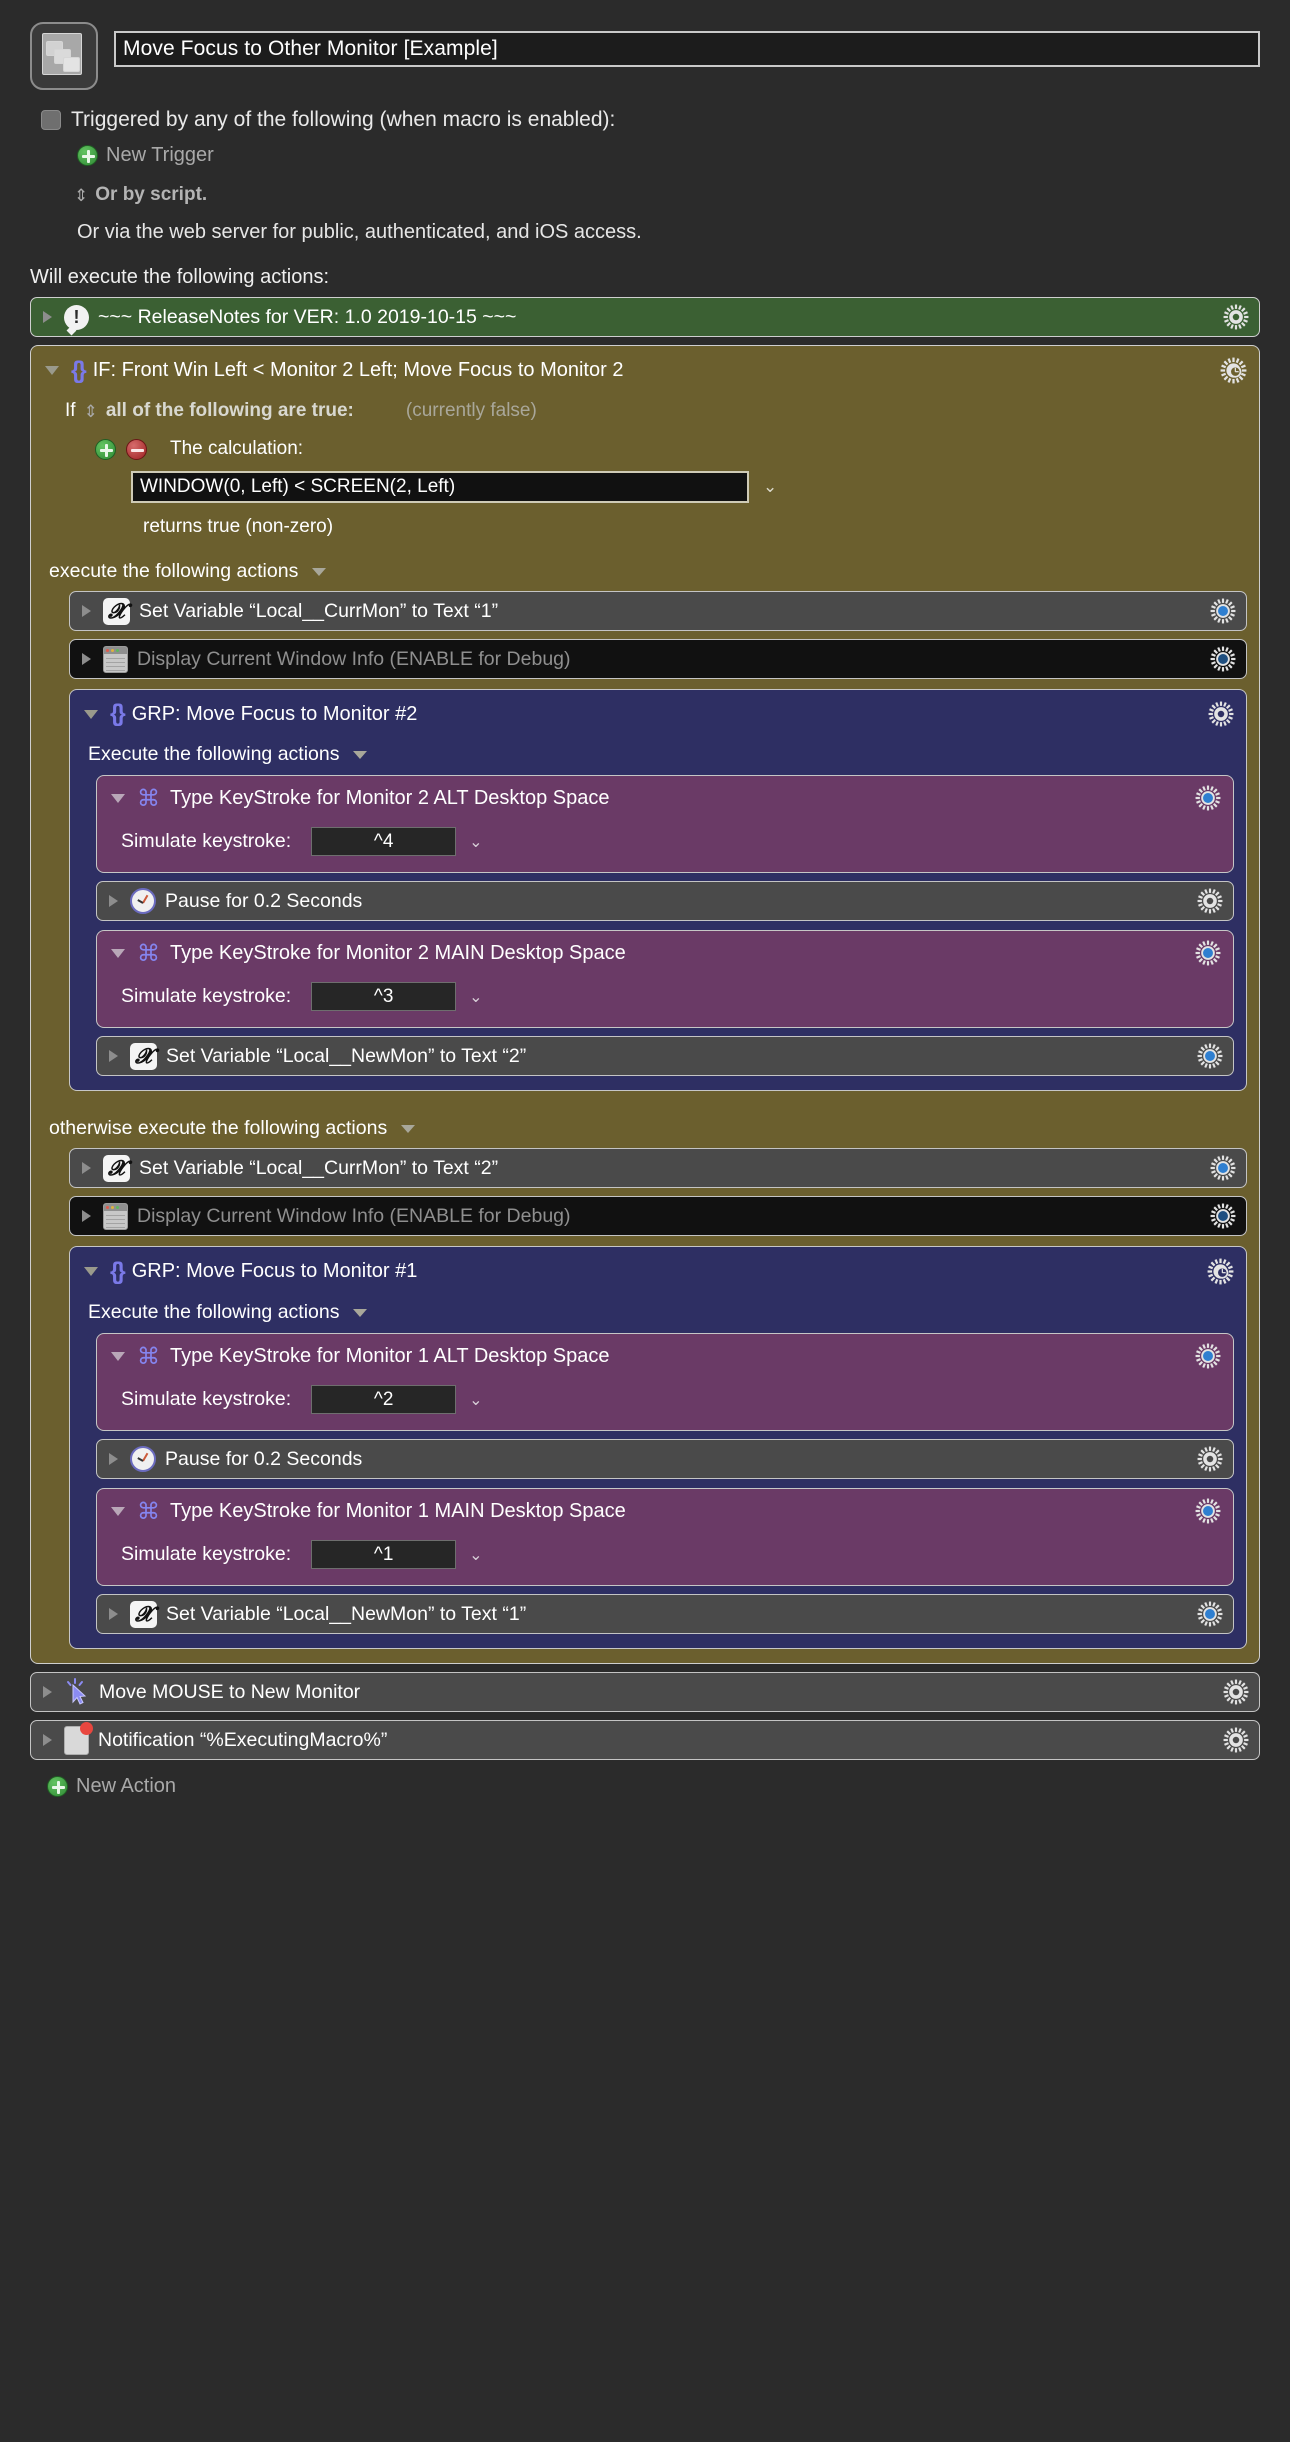  I want to click on then-label-text: execute the following actions, so click(174, 571).